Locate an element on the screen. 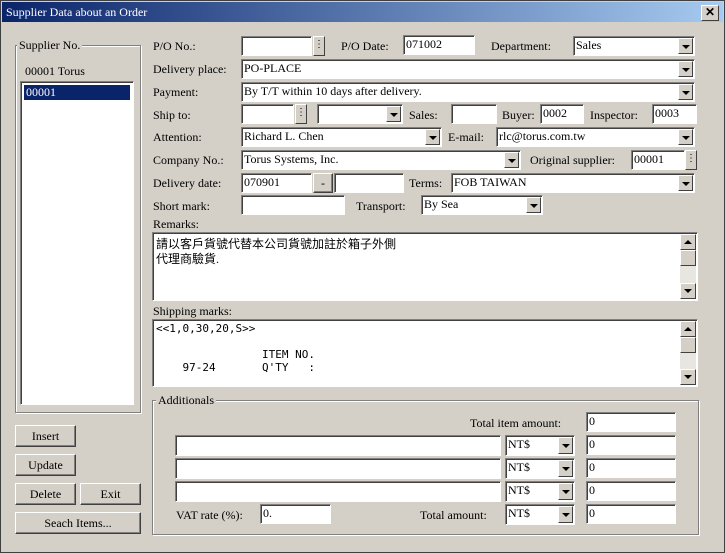  vat-rate-input: 0. is located at coordinates (295, 514).